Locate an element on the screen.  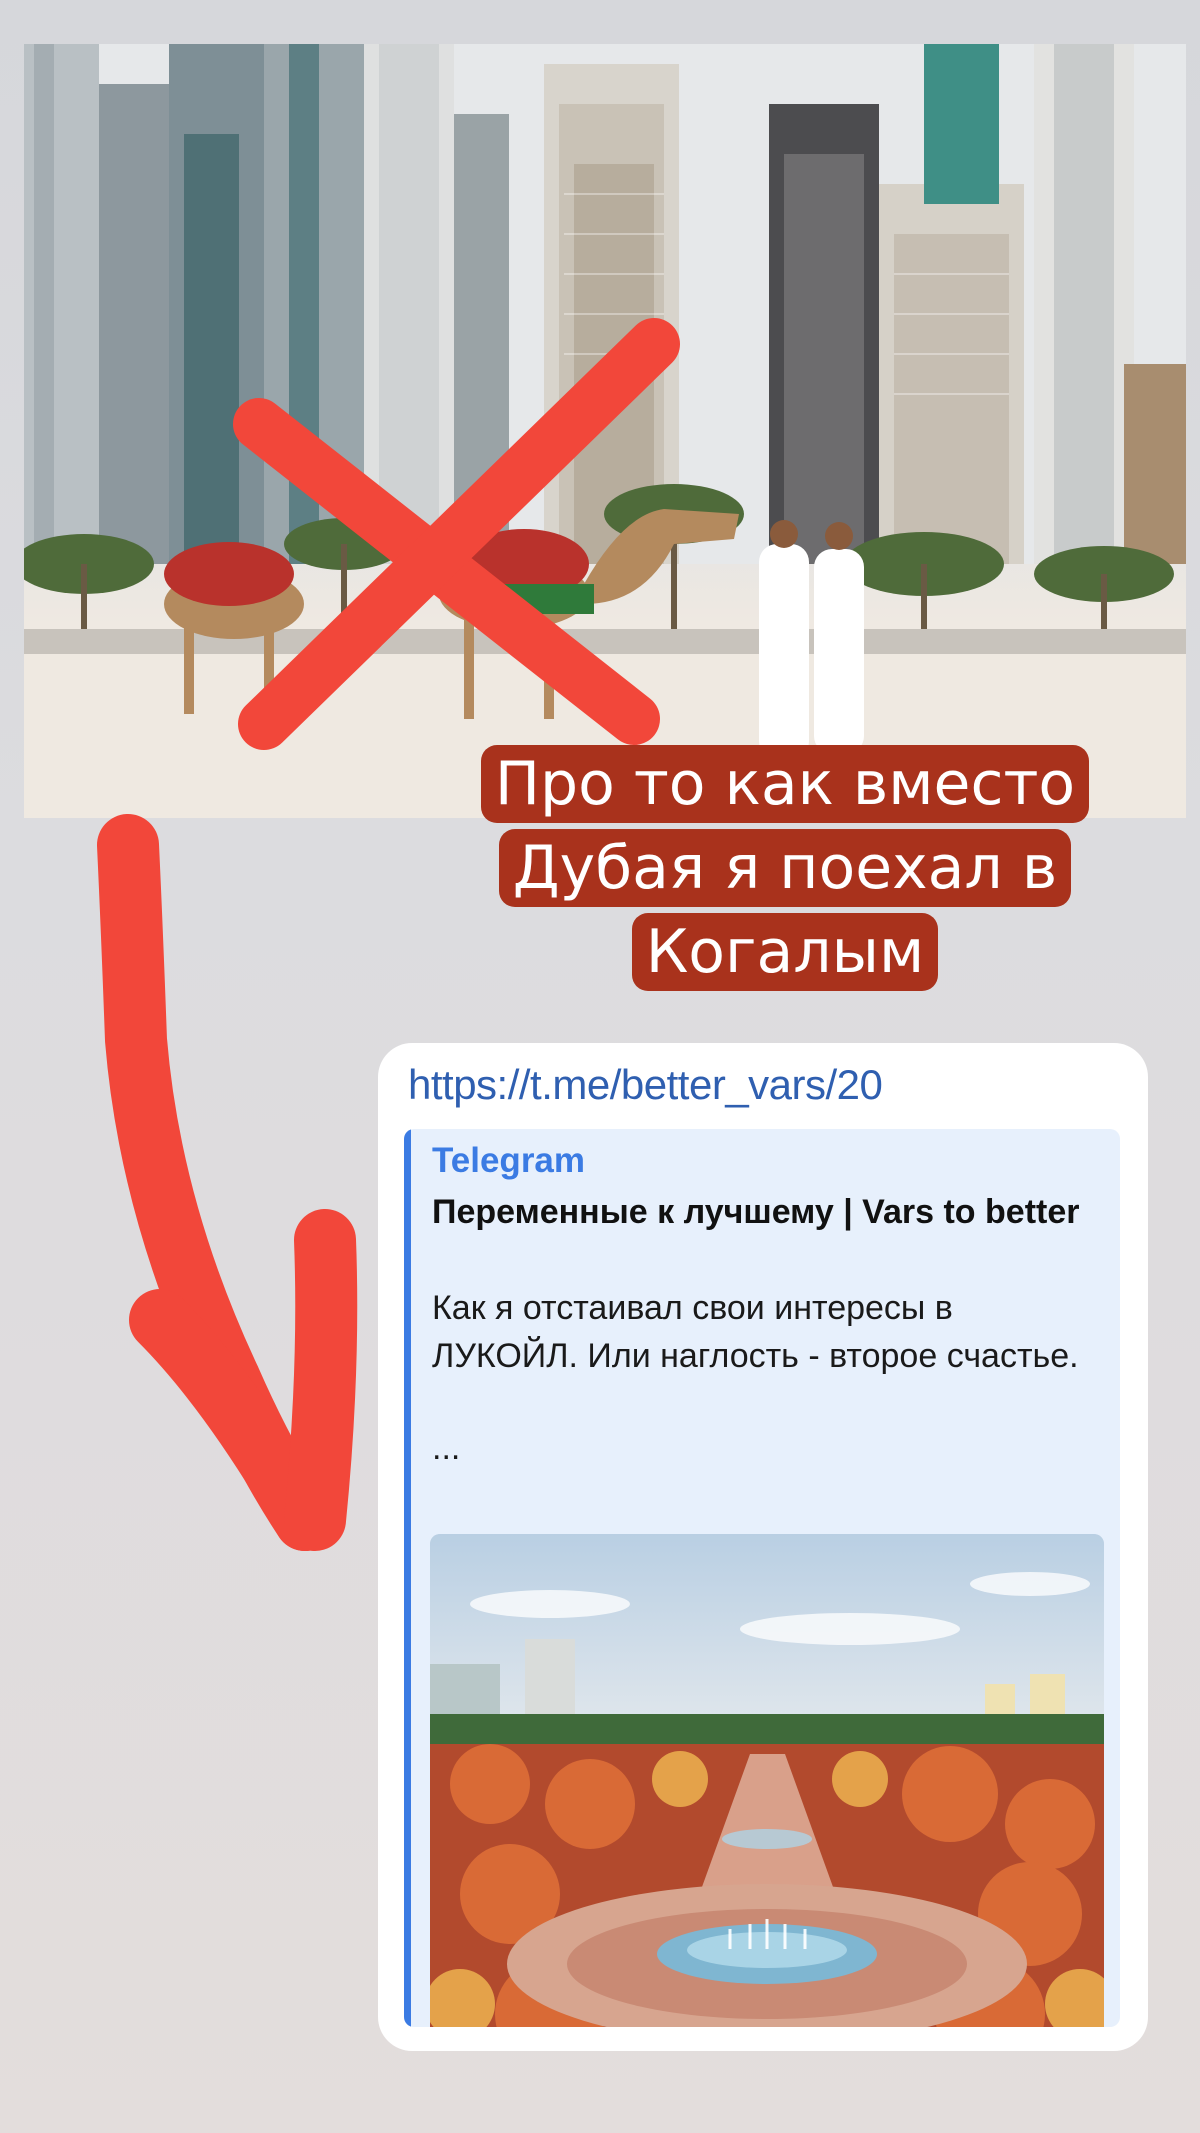
preview-accent-bar is located at coordinates (407, 1578).